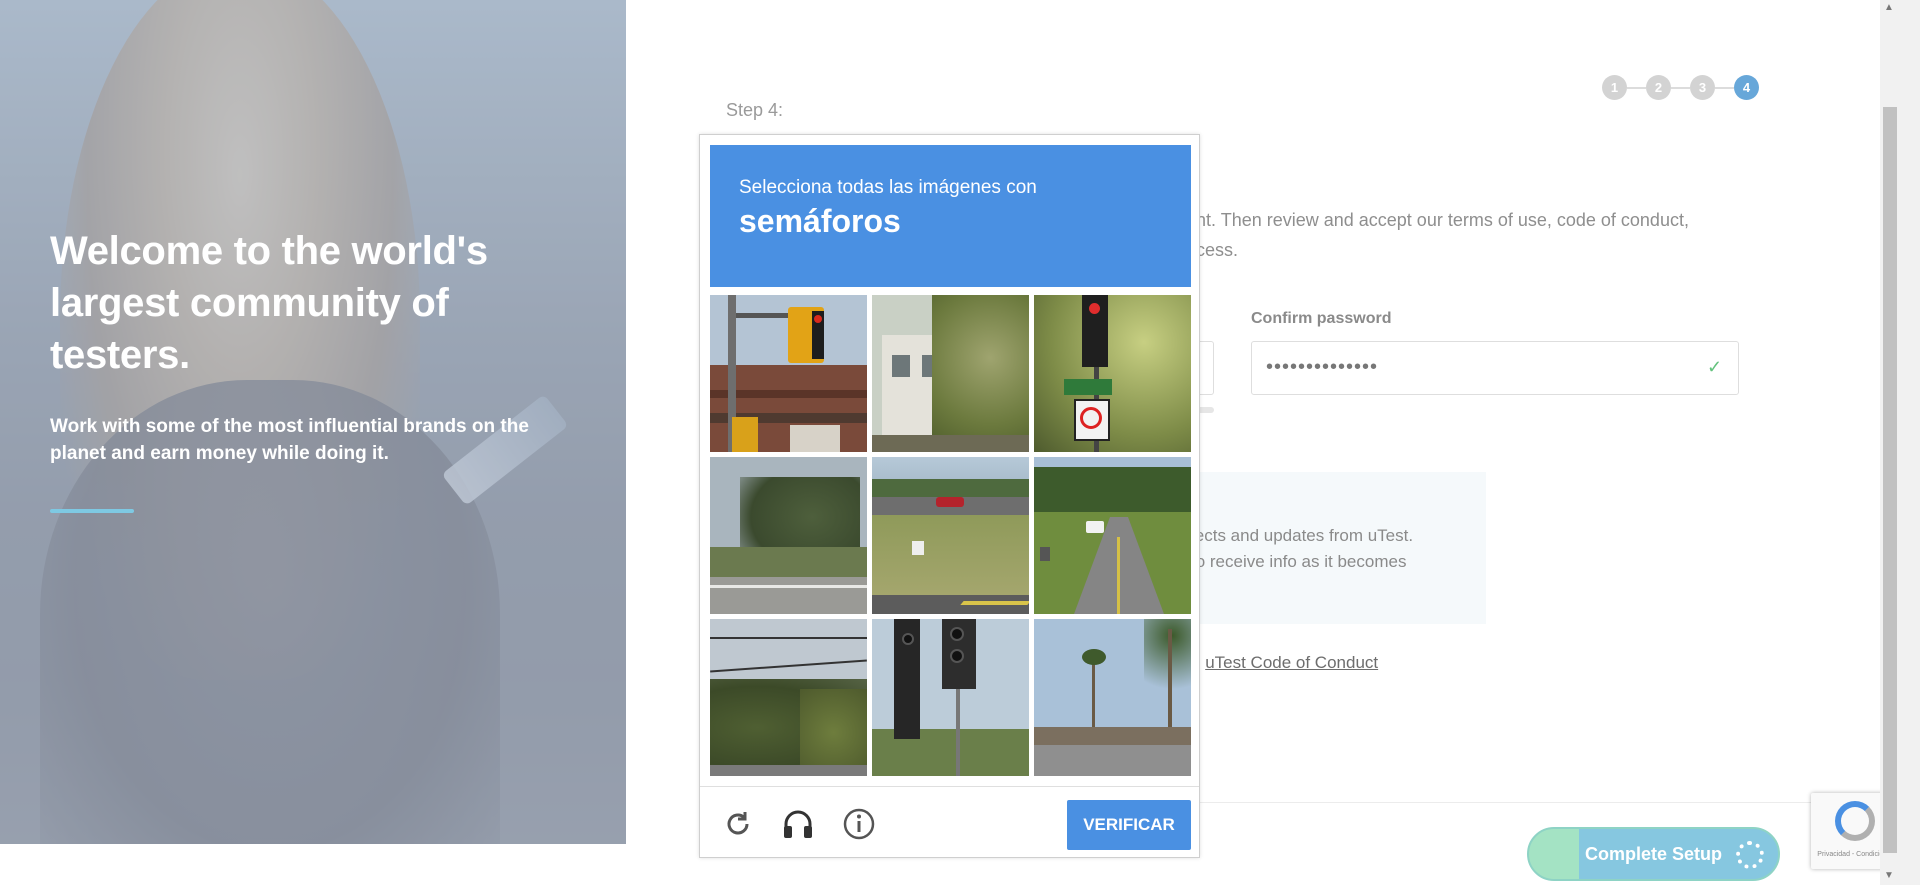 This screenshot has height=885, width=1920. Describe the element at coordinates (820, 221) in the screenshot. I see `captcha-target-word: semáforos` at that location.